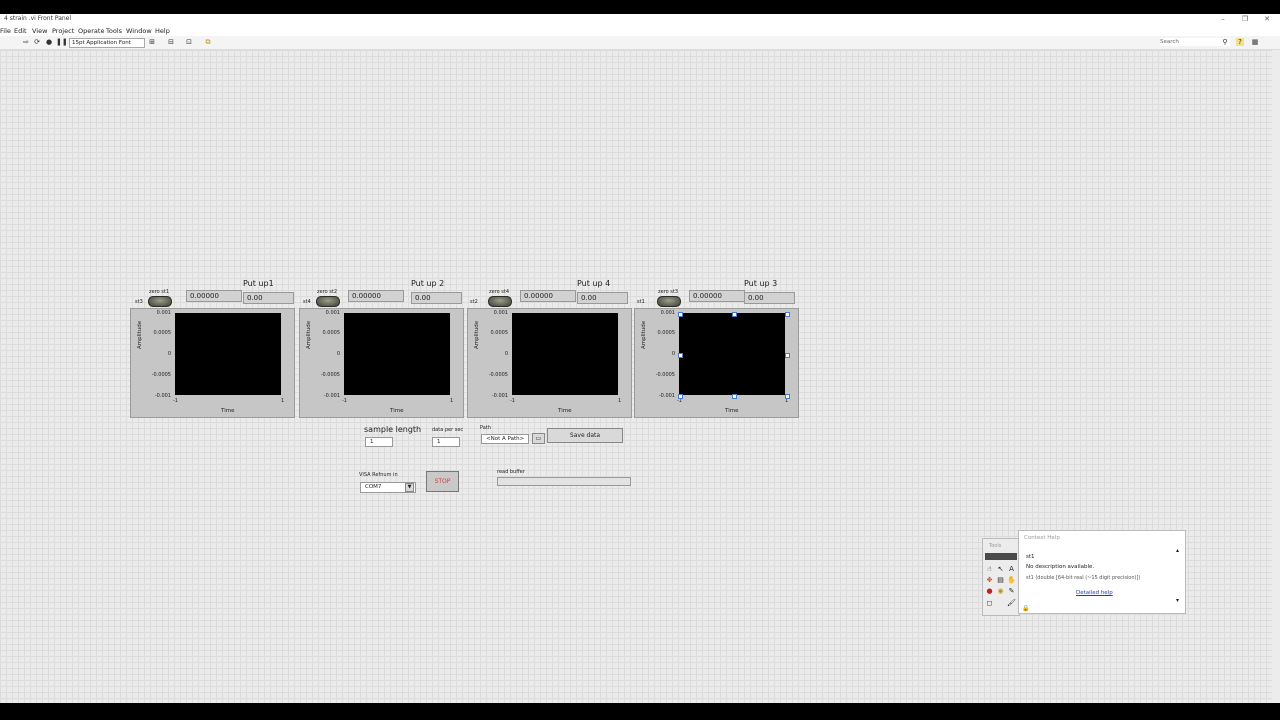  I want to click on operate-tool-icon: ☝, so click(989, 569).